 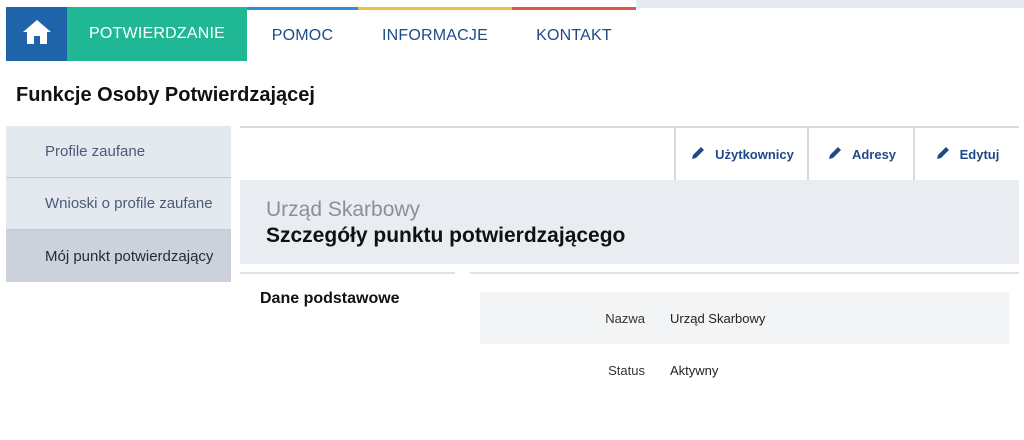 What do you see at coordinates (302, 34) in the screenshot?
I see `nav-pomoc: POMOC` at bounding box center [302, 34].